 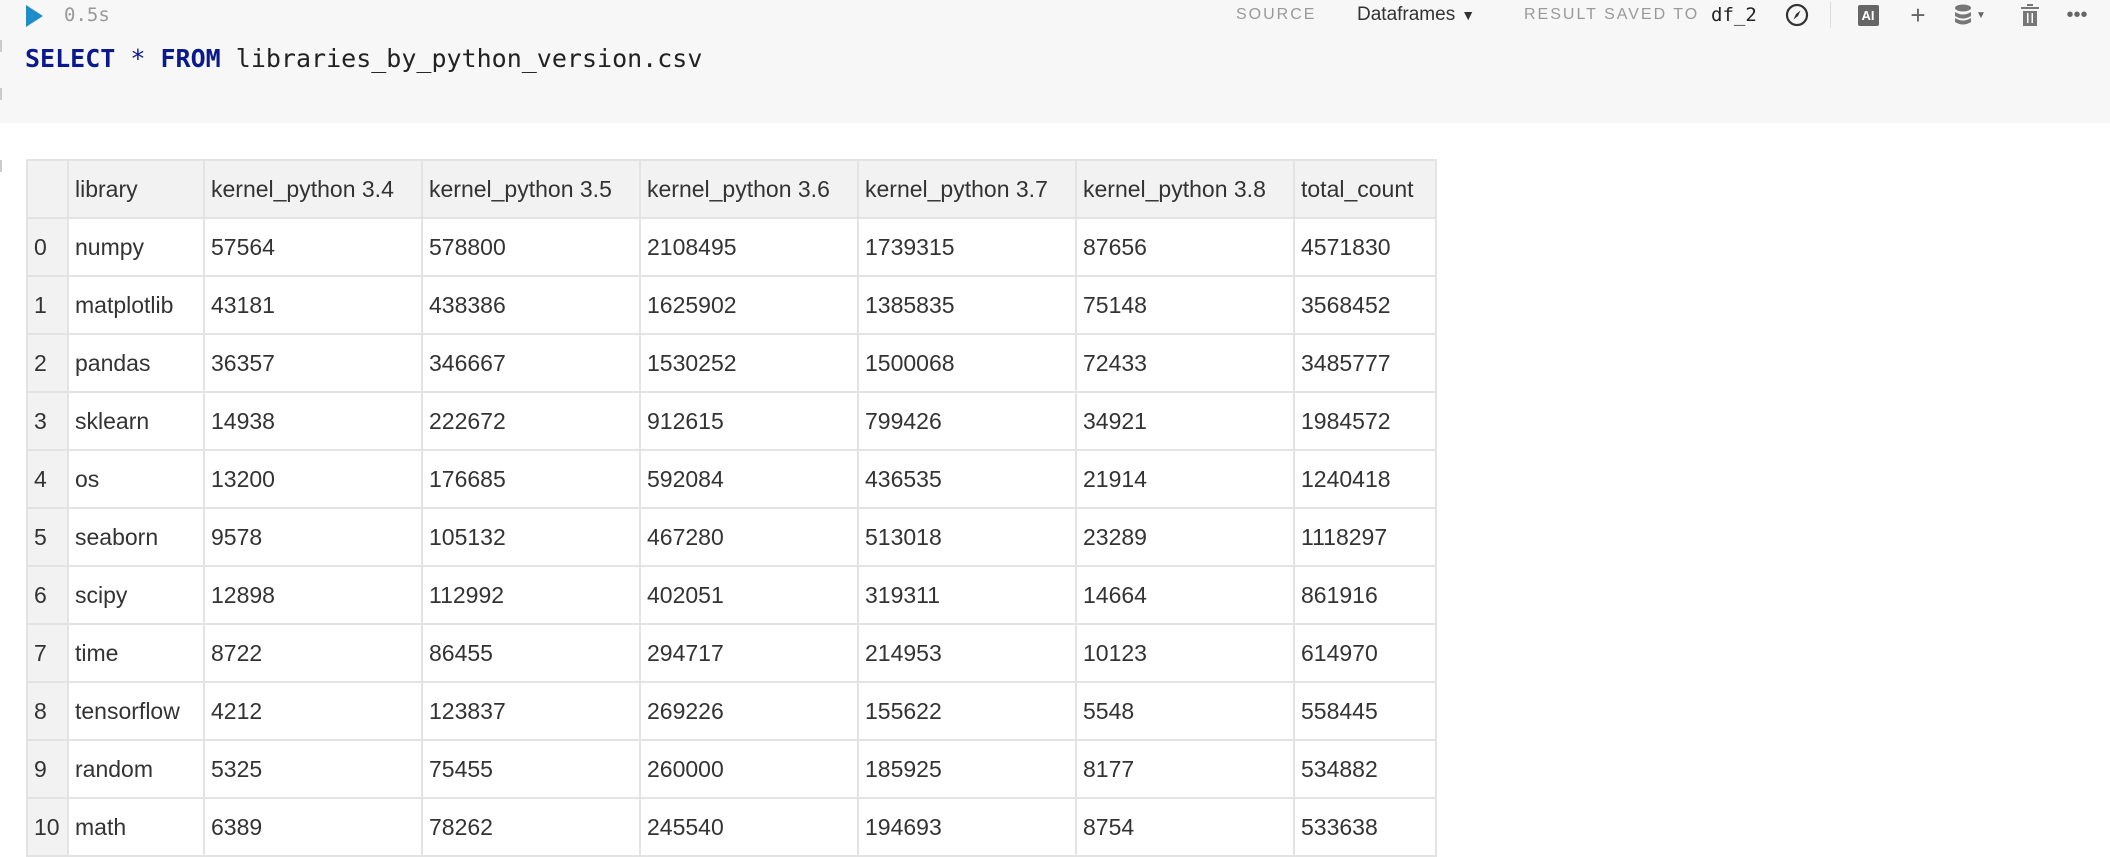 I want to click on table-cell: 194693, so click(x=967, y=827).